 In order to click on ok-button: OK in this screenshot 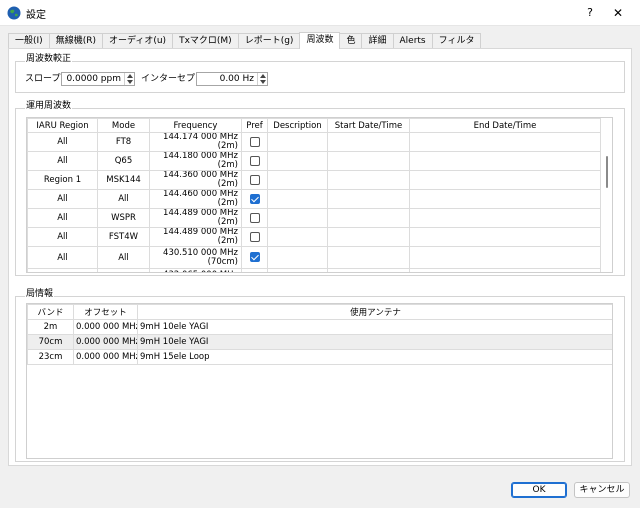, I will do `click(539, 490)`.